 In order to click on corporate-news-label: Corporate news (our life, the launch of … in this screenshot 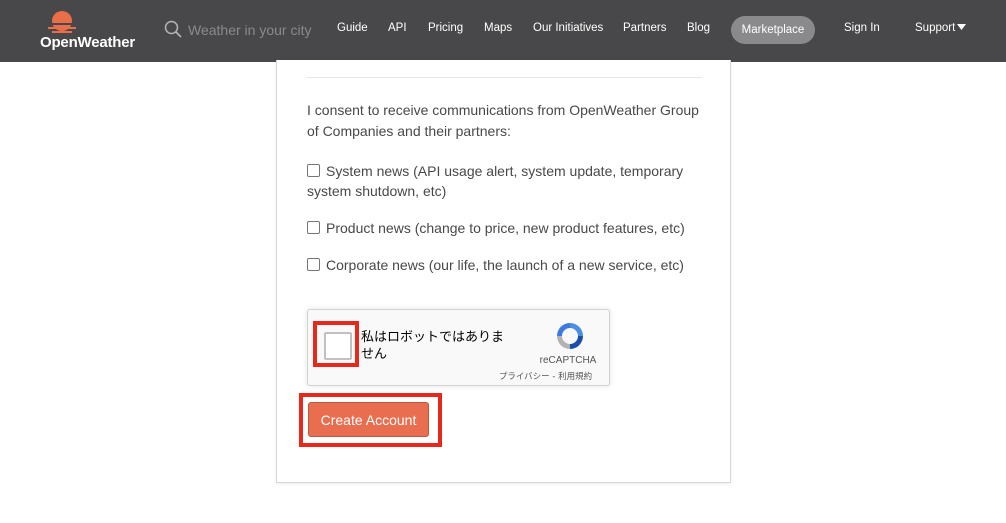, I will do `click(505, 265)`.